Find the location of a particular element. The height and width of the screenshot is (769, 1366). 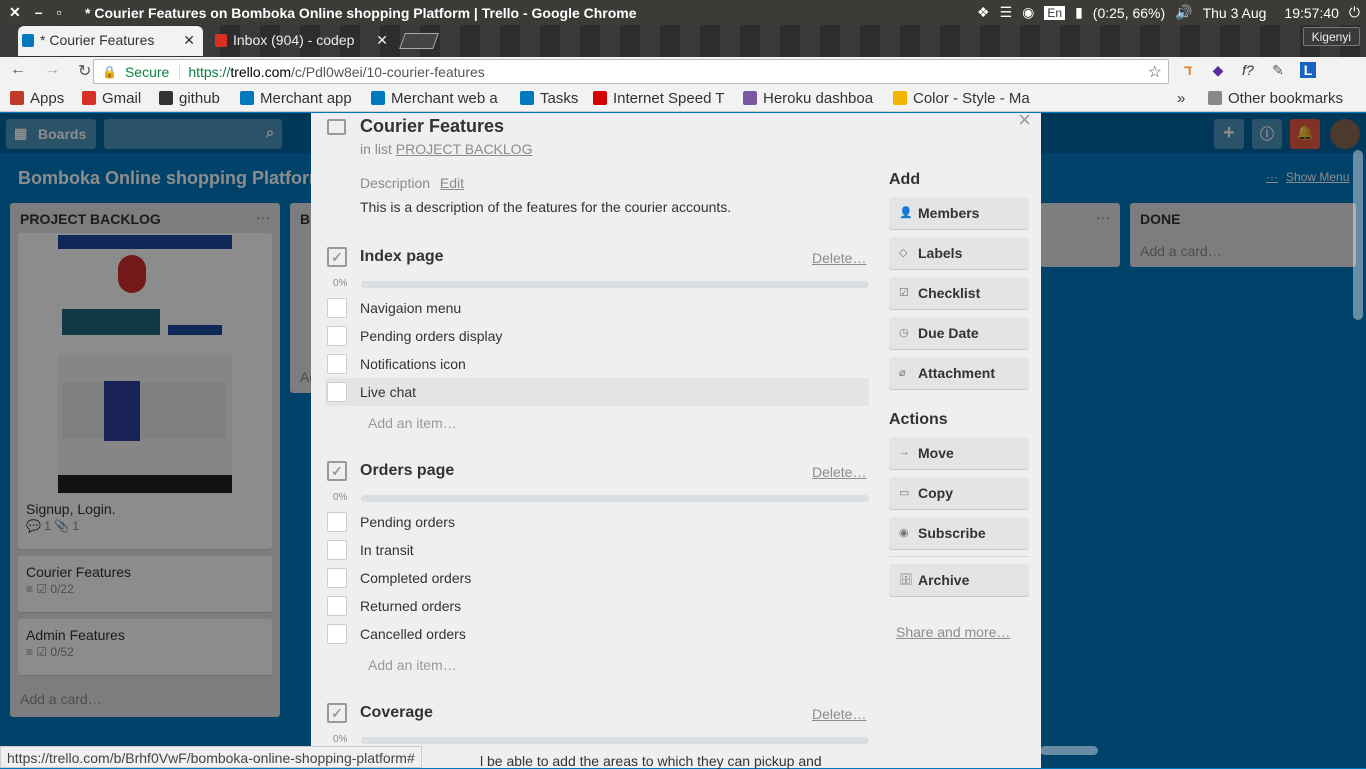

subscribe-button: ◉ Subscribe is located at coordinates (959, 533).